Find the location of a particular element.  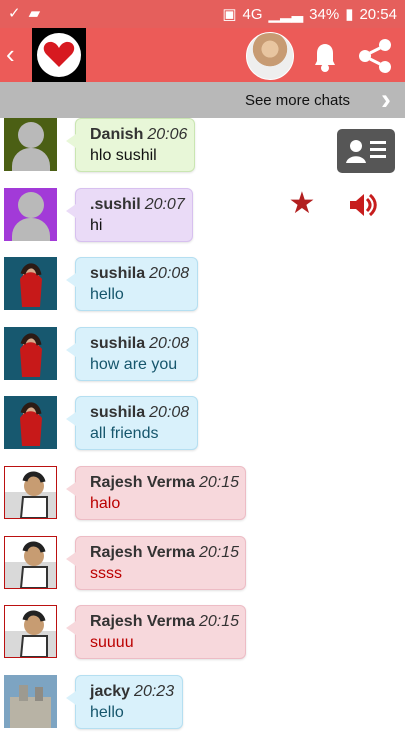

battery-label: 34% is located at coordinates (324, 14).